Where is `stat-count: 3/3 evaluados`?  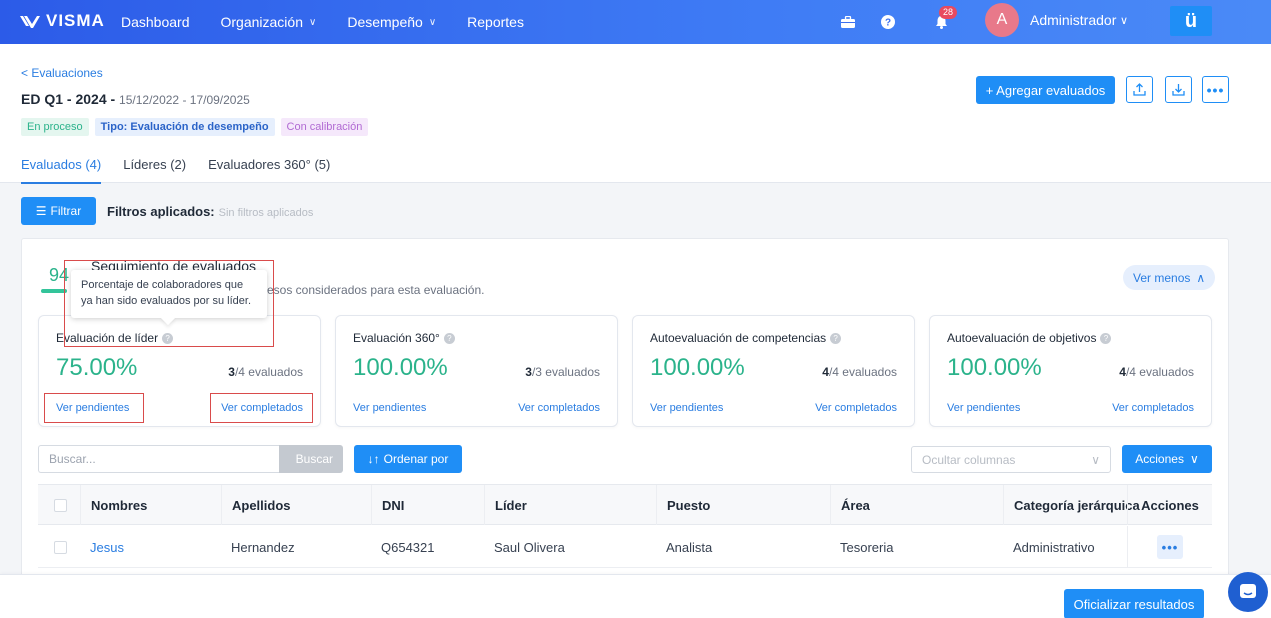 stat-count: 3/3 evaluados is located at coordinates (562, 372).